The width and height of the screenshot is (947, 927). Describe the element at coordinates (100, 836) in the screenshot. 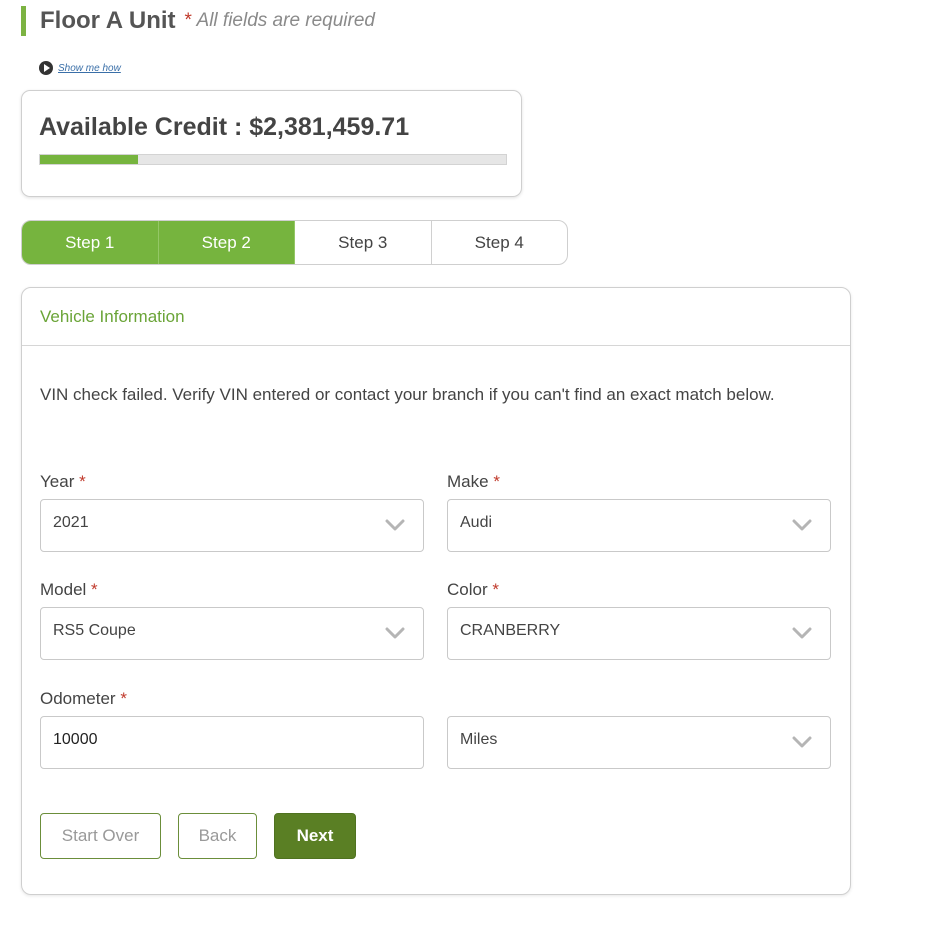

I see `start-over-button: Start Over` at that location.